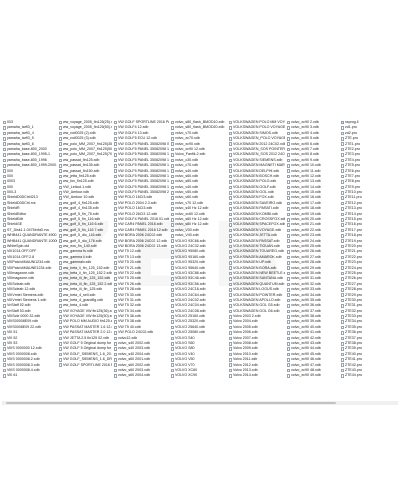 The width and height of the screenshot is (400, 500). I want to click on file-name: ZTE37.pro, so click(353, 337).